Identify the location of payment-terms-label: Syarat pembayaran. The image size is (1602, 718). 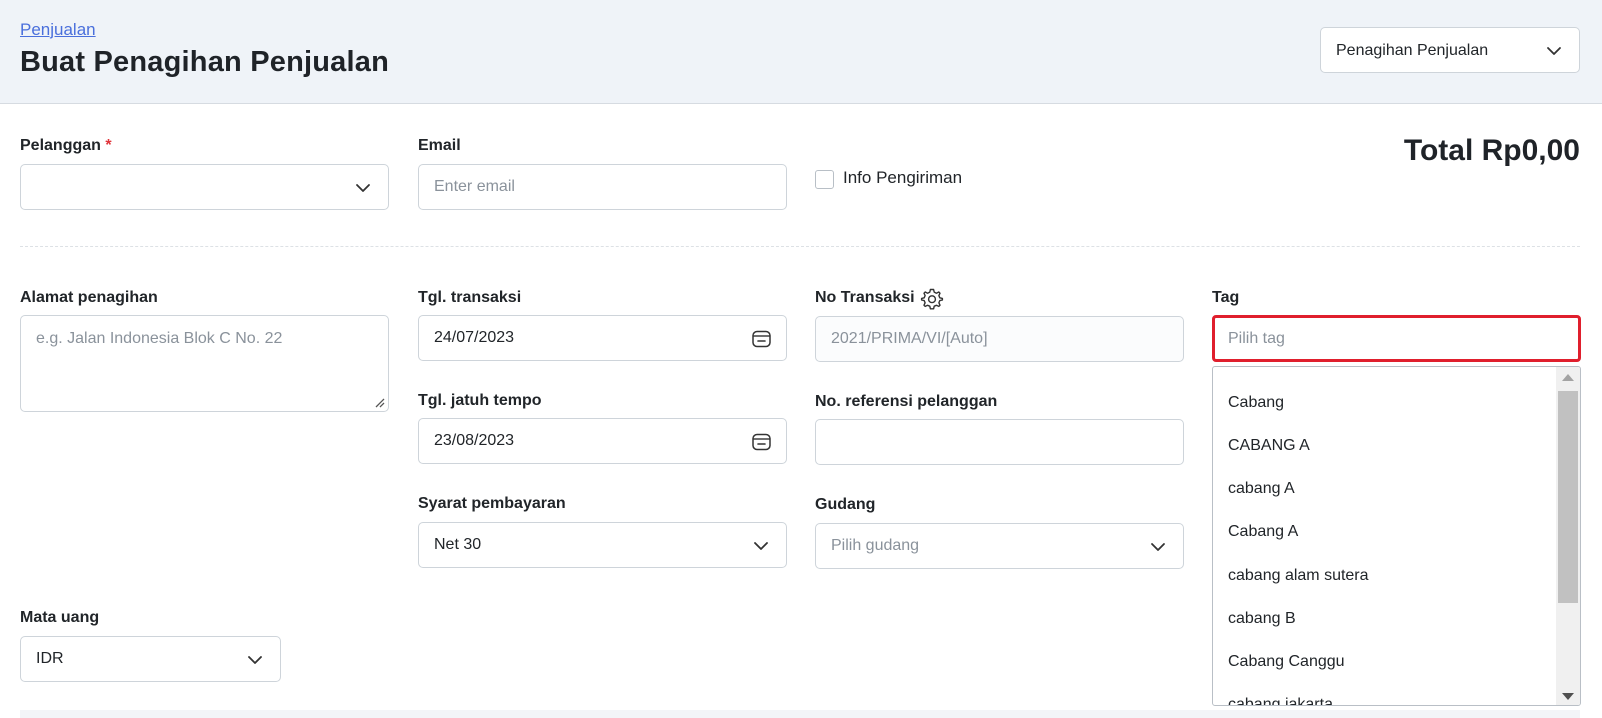
(492, 503).